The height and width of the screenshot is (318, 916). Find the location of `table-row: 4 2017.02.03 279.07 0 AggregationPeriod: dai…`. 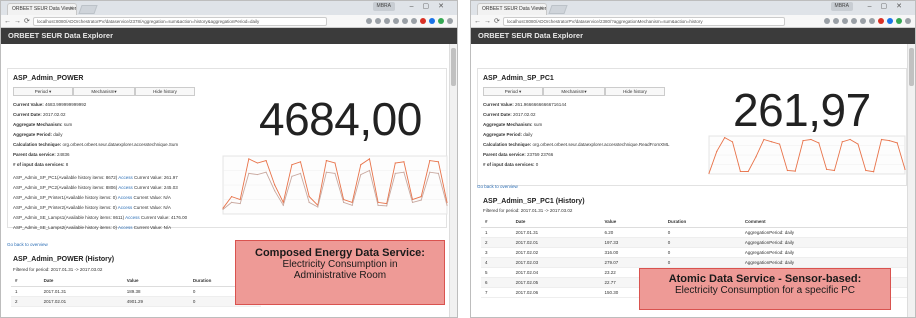

table-row: 4 2017.02.03 279.07 0 AggregationPeriod: dai… is located at coordinates (694, 262).